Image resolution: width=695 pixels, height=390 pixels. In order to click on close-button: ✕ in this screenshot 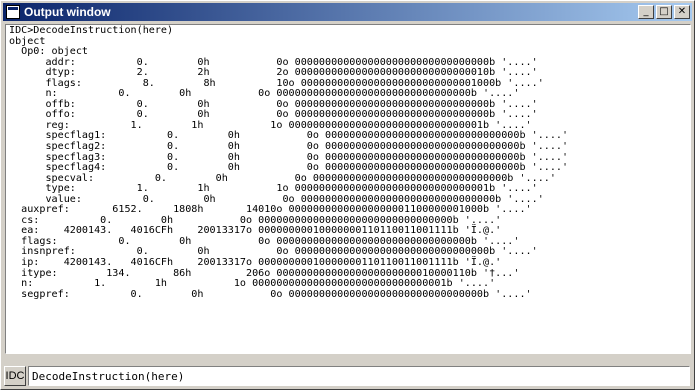, I will do `click(682, 12)`.